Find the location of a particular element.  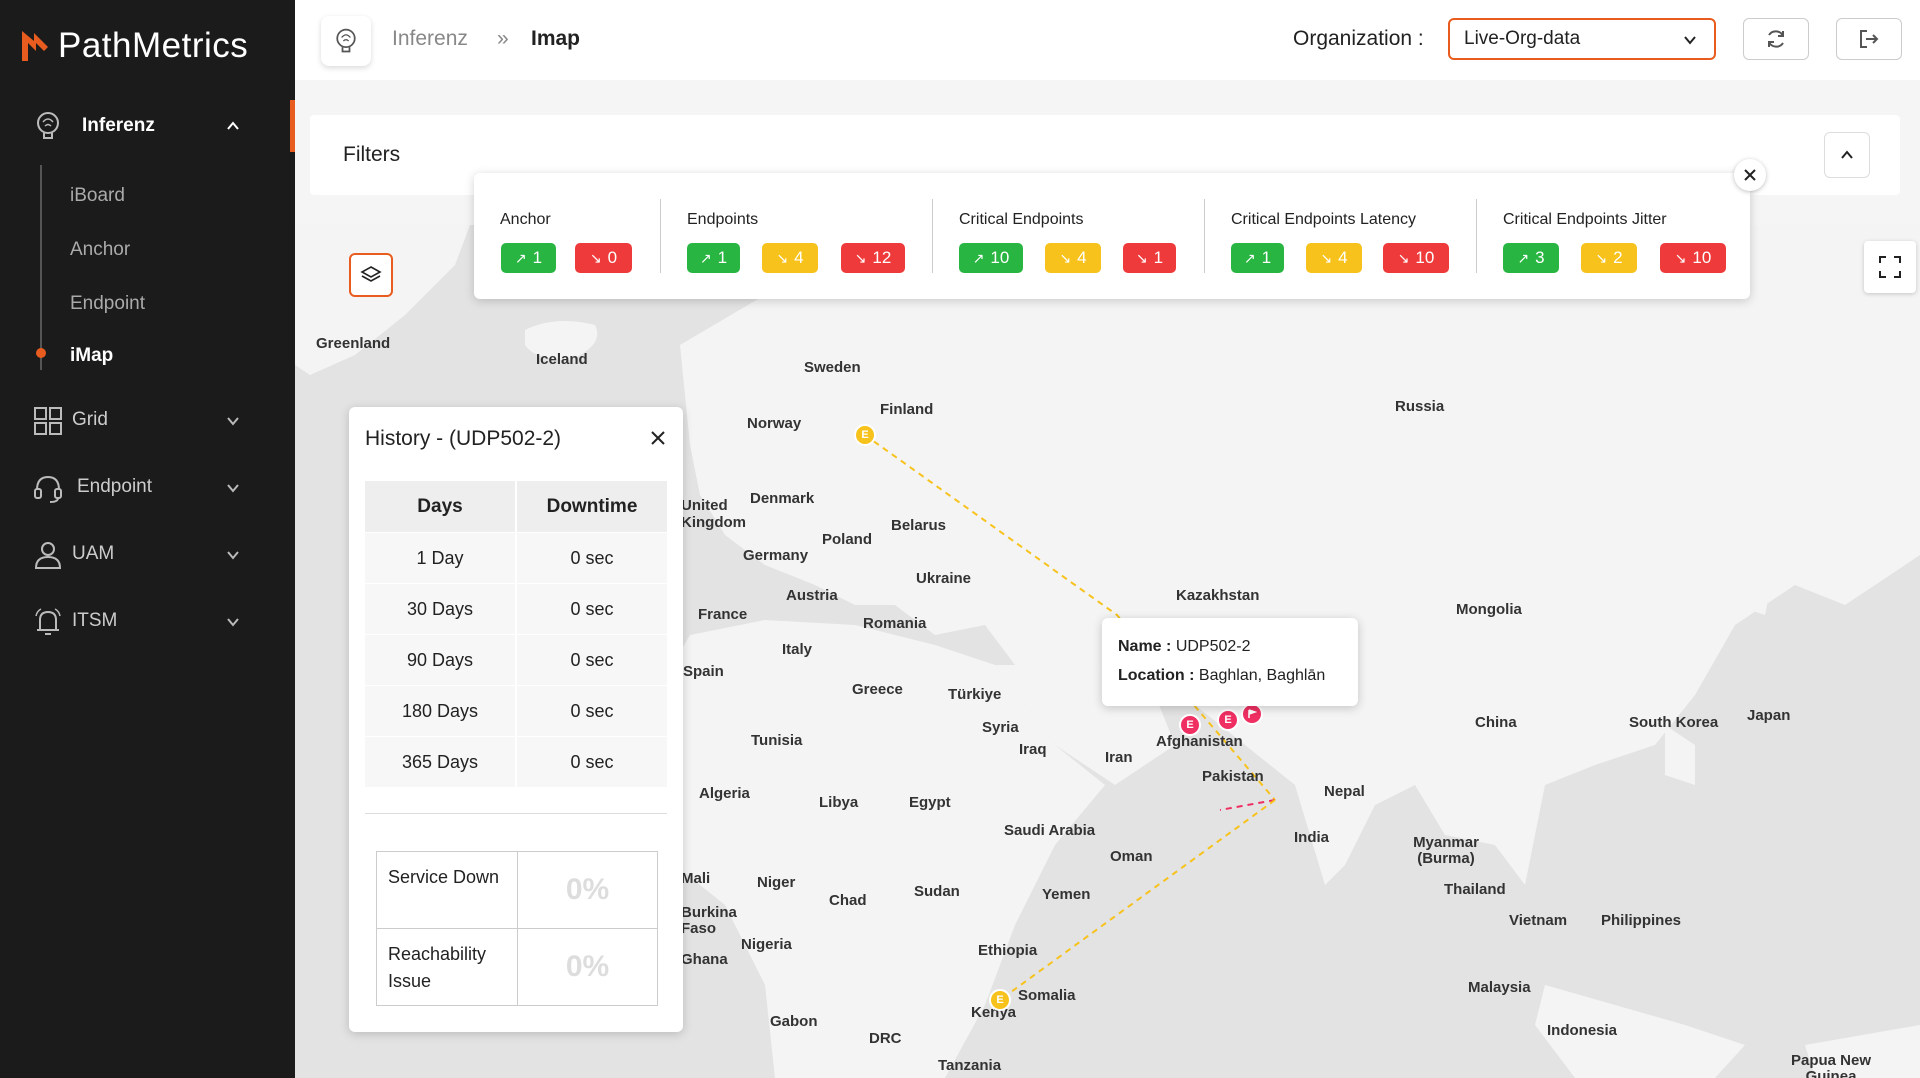

breadcrumb-imap: Imap is located at coordinates (556, 38).